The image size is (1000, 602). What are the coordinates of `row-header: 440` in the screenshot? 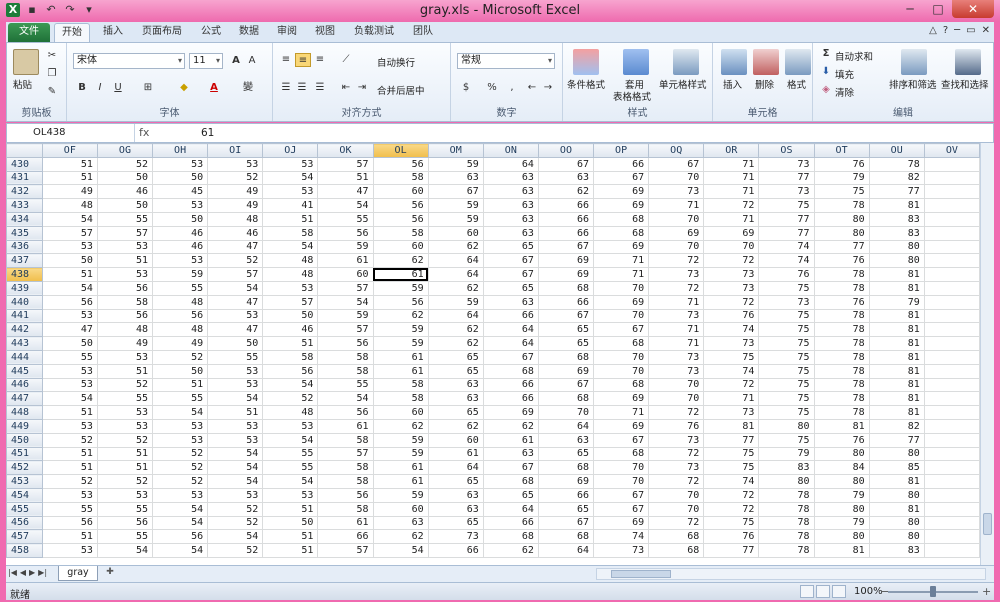 It's located at (24, 302).